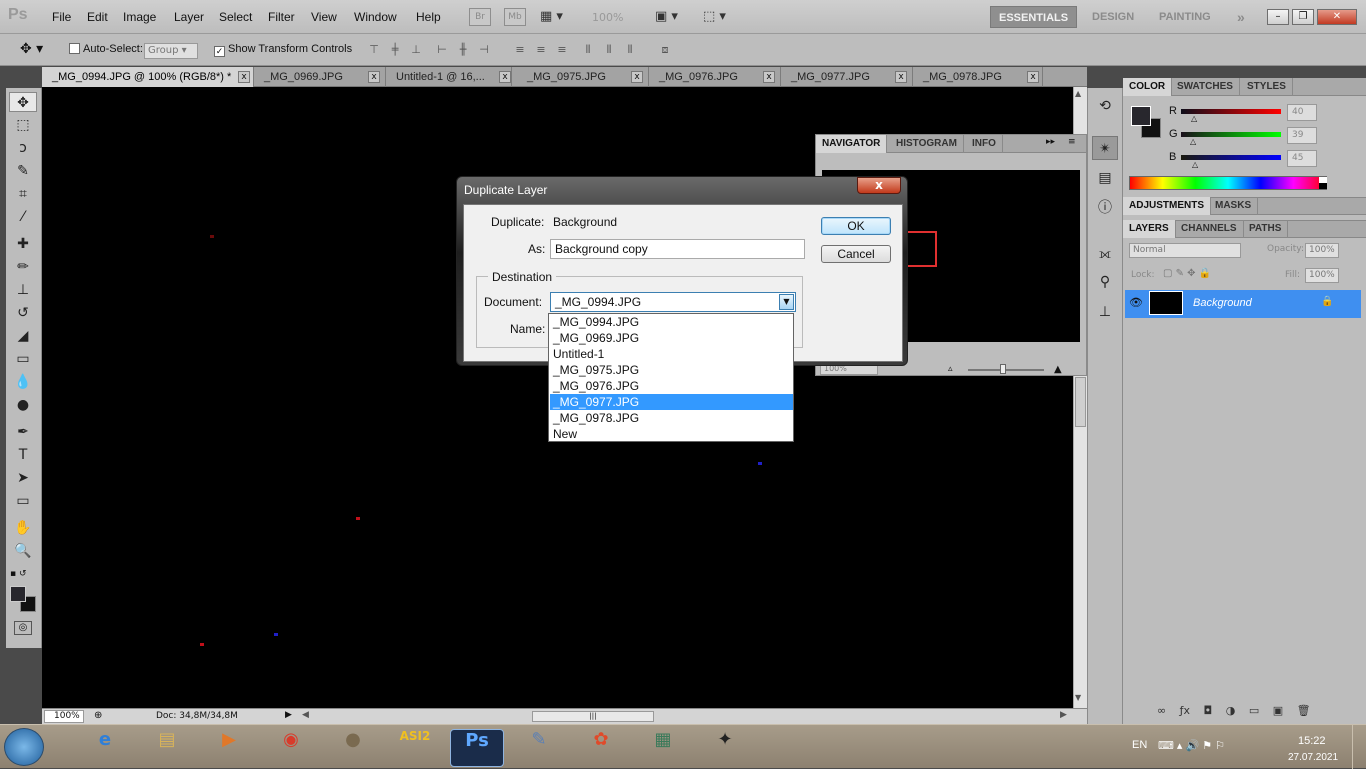  What do you see at coordinates (1191, 745) in the screenshot?
I see `tray-icons: ⌨ ▴ 🔊 ⚑ ⚐` at bounding box center [1191, 745].